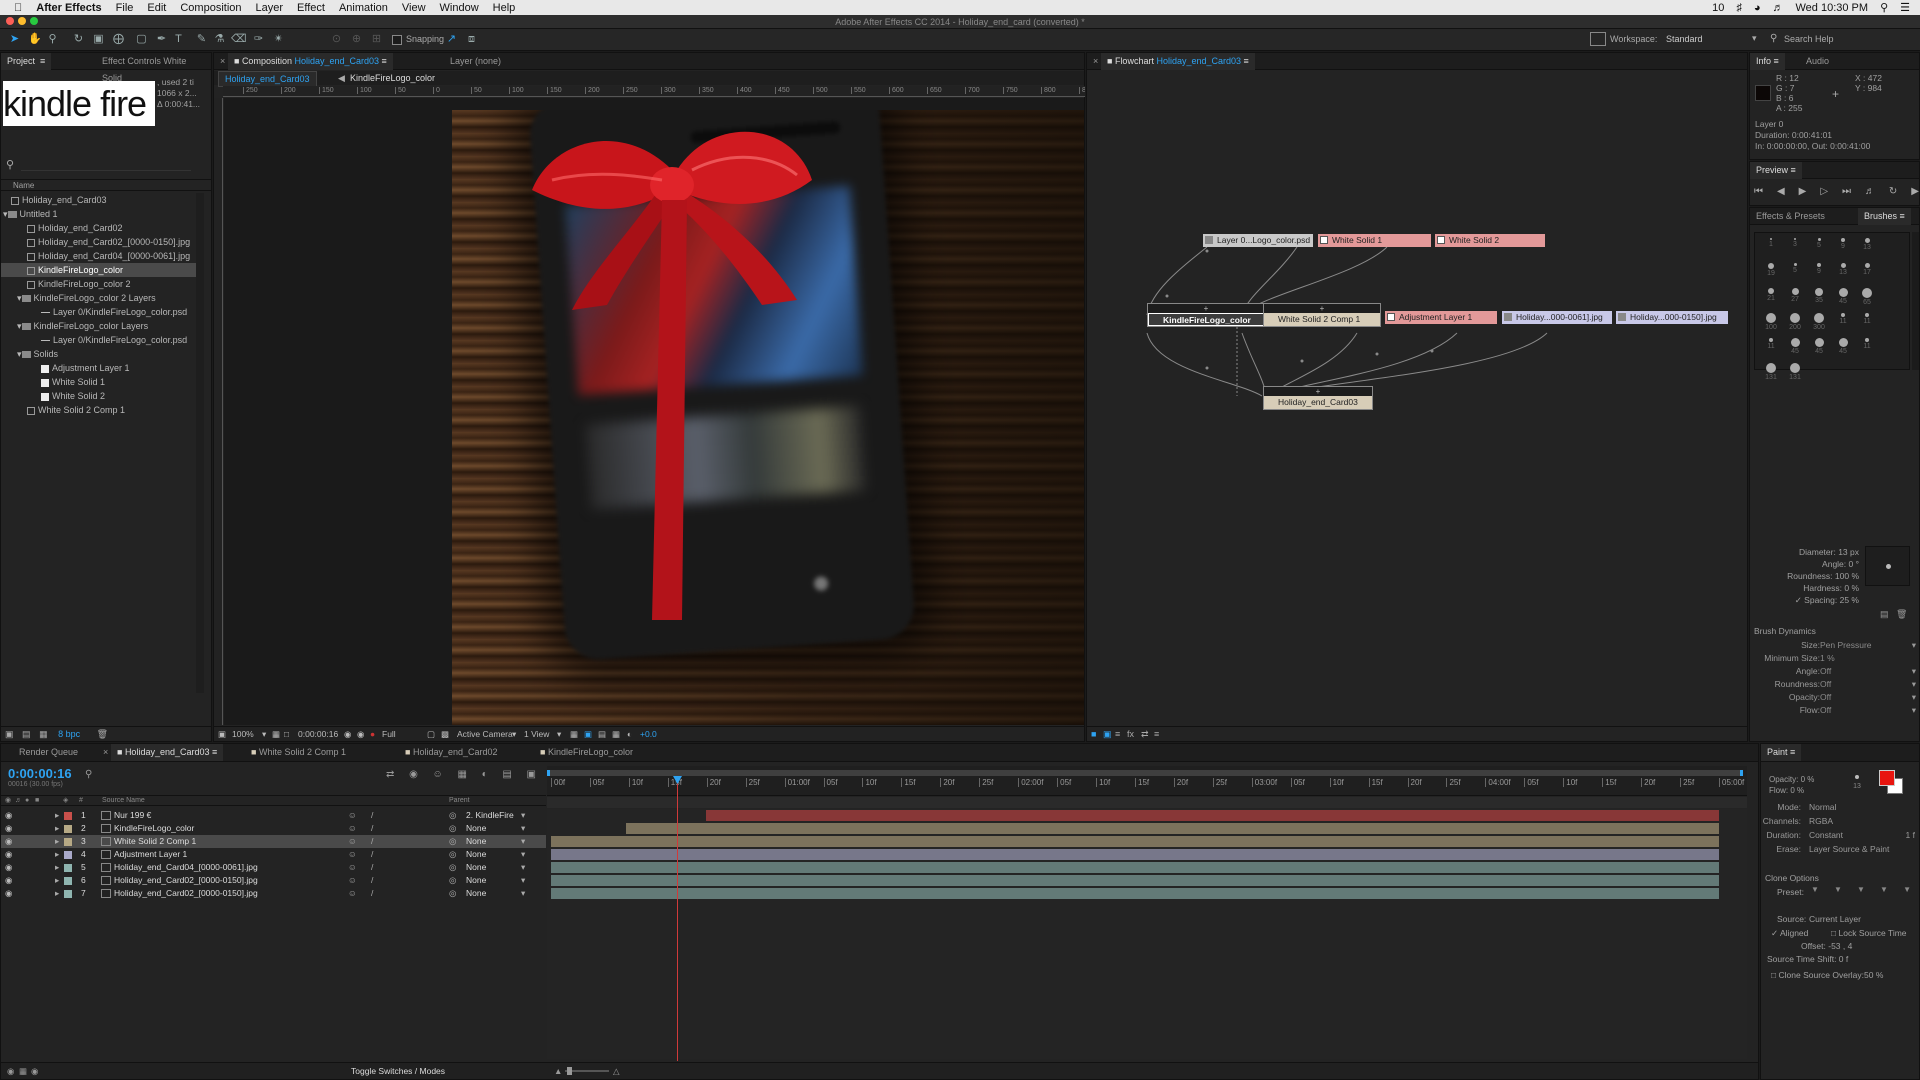  I want to click on list-item: White Solid 2, so click(106, 396).